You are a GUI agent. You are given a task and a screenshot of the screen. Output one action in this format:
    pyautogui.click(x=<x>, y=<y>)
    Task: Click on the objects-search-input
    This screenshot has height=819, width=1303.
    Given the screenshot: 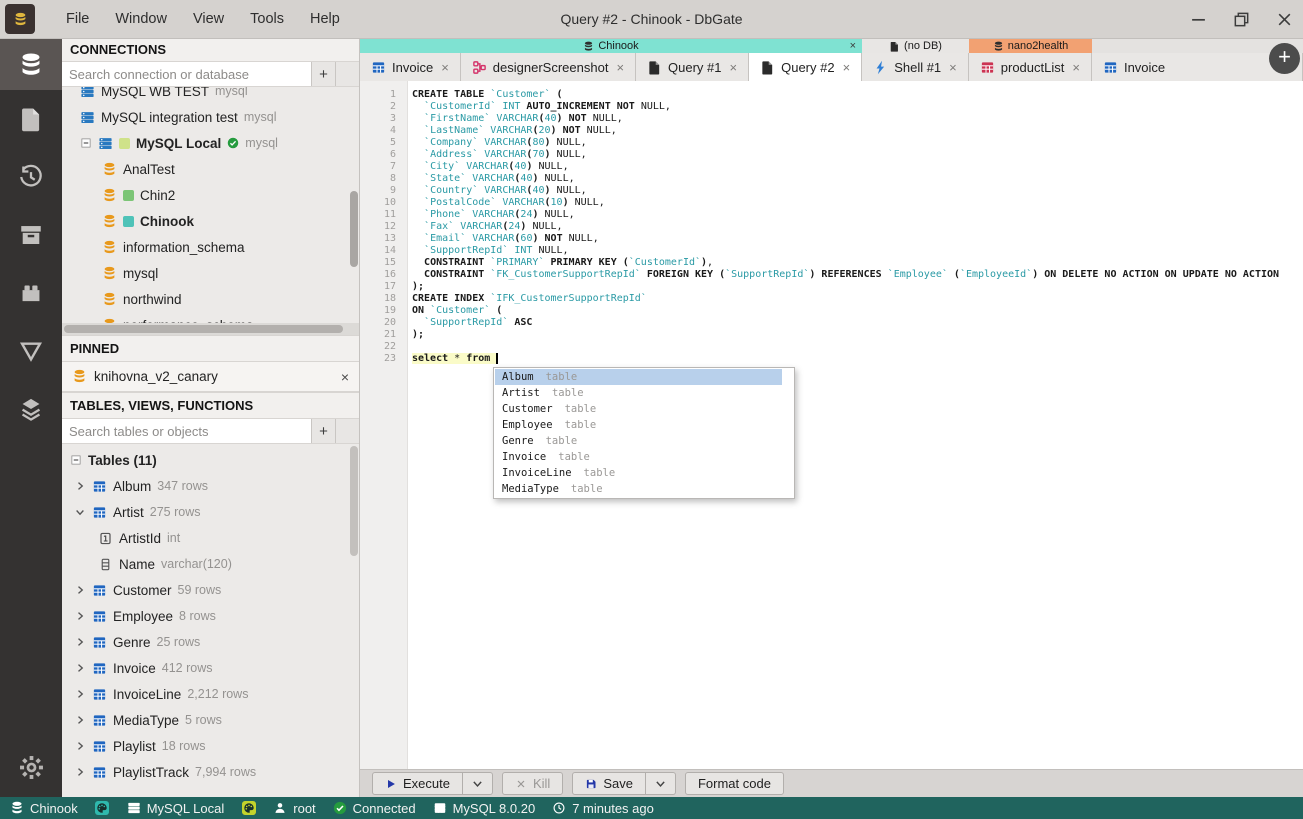 What is the action you would take?
    pyautogui.click(x=186, y=431)
    